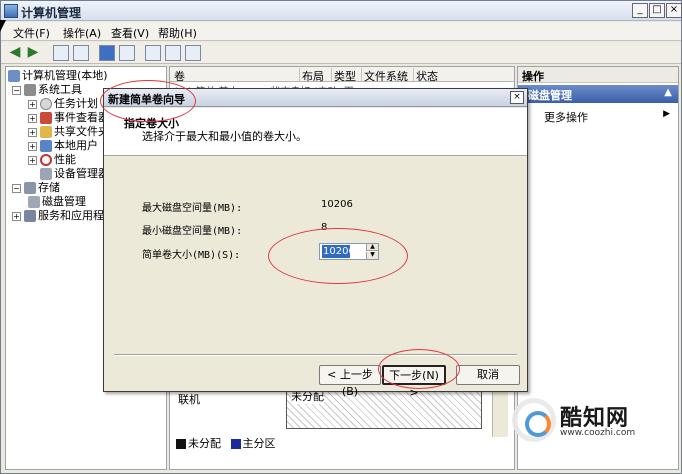  What do you see at coordinates (338, 251) in the screenshot?
I see `volume-size-input: 10206` at bounding box center [338, 251].